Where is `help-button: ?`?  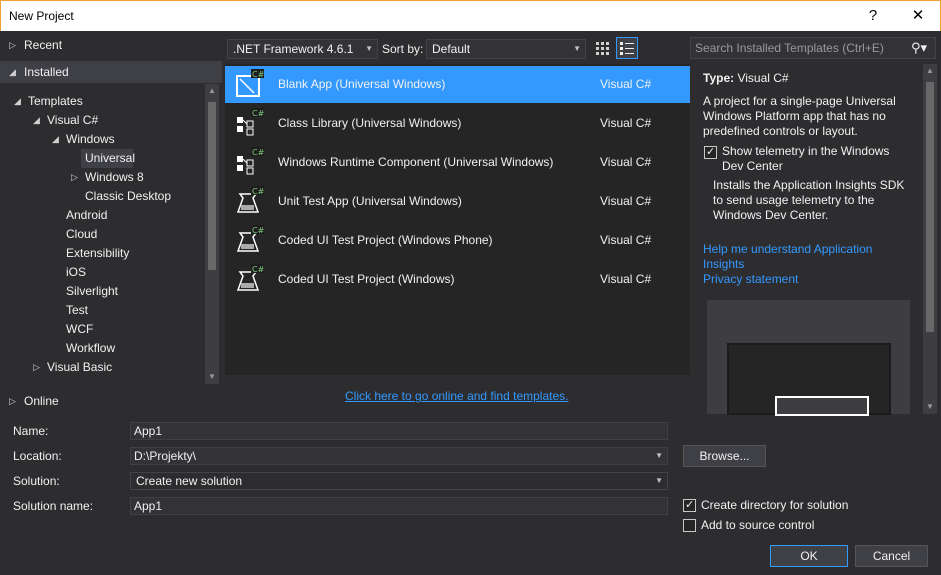
help-button: ? is located at coordinates (873, 16).